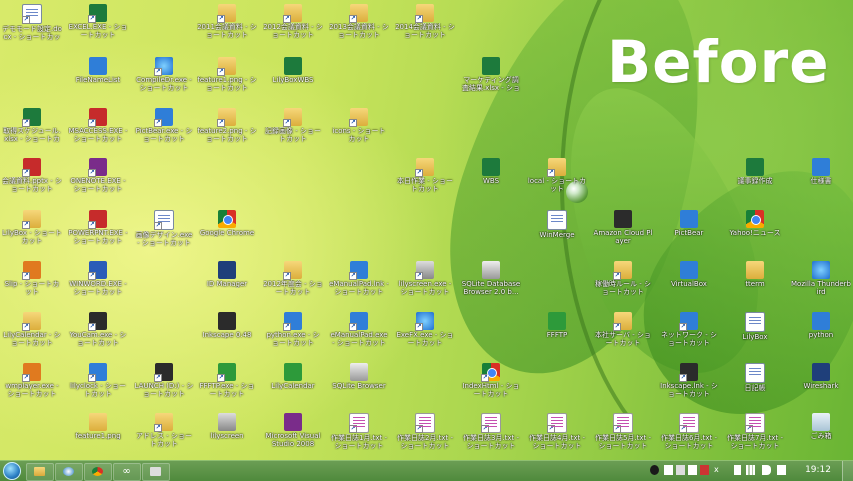 The height and width of the screenshot is (481, 853). What do you see at coordinates (164, 128) in the screenshot?
I see `desktop-icon: ↗ PictBear.exe - ショートカット` at bounding box center [164, 128].